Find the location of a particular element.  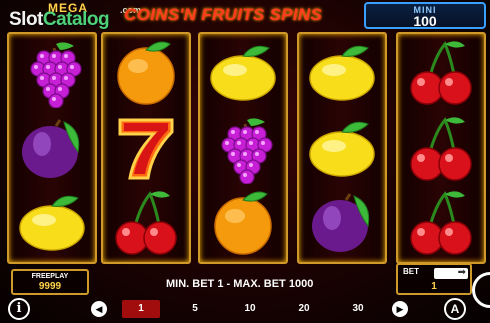

freeplay-box: FREEPLAY 9999 is located at coordinates (50, 282).